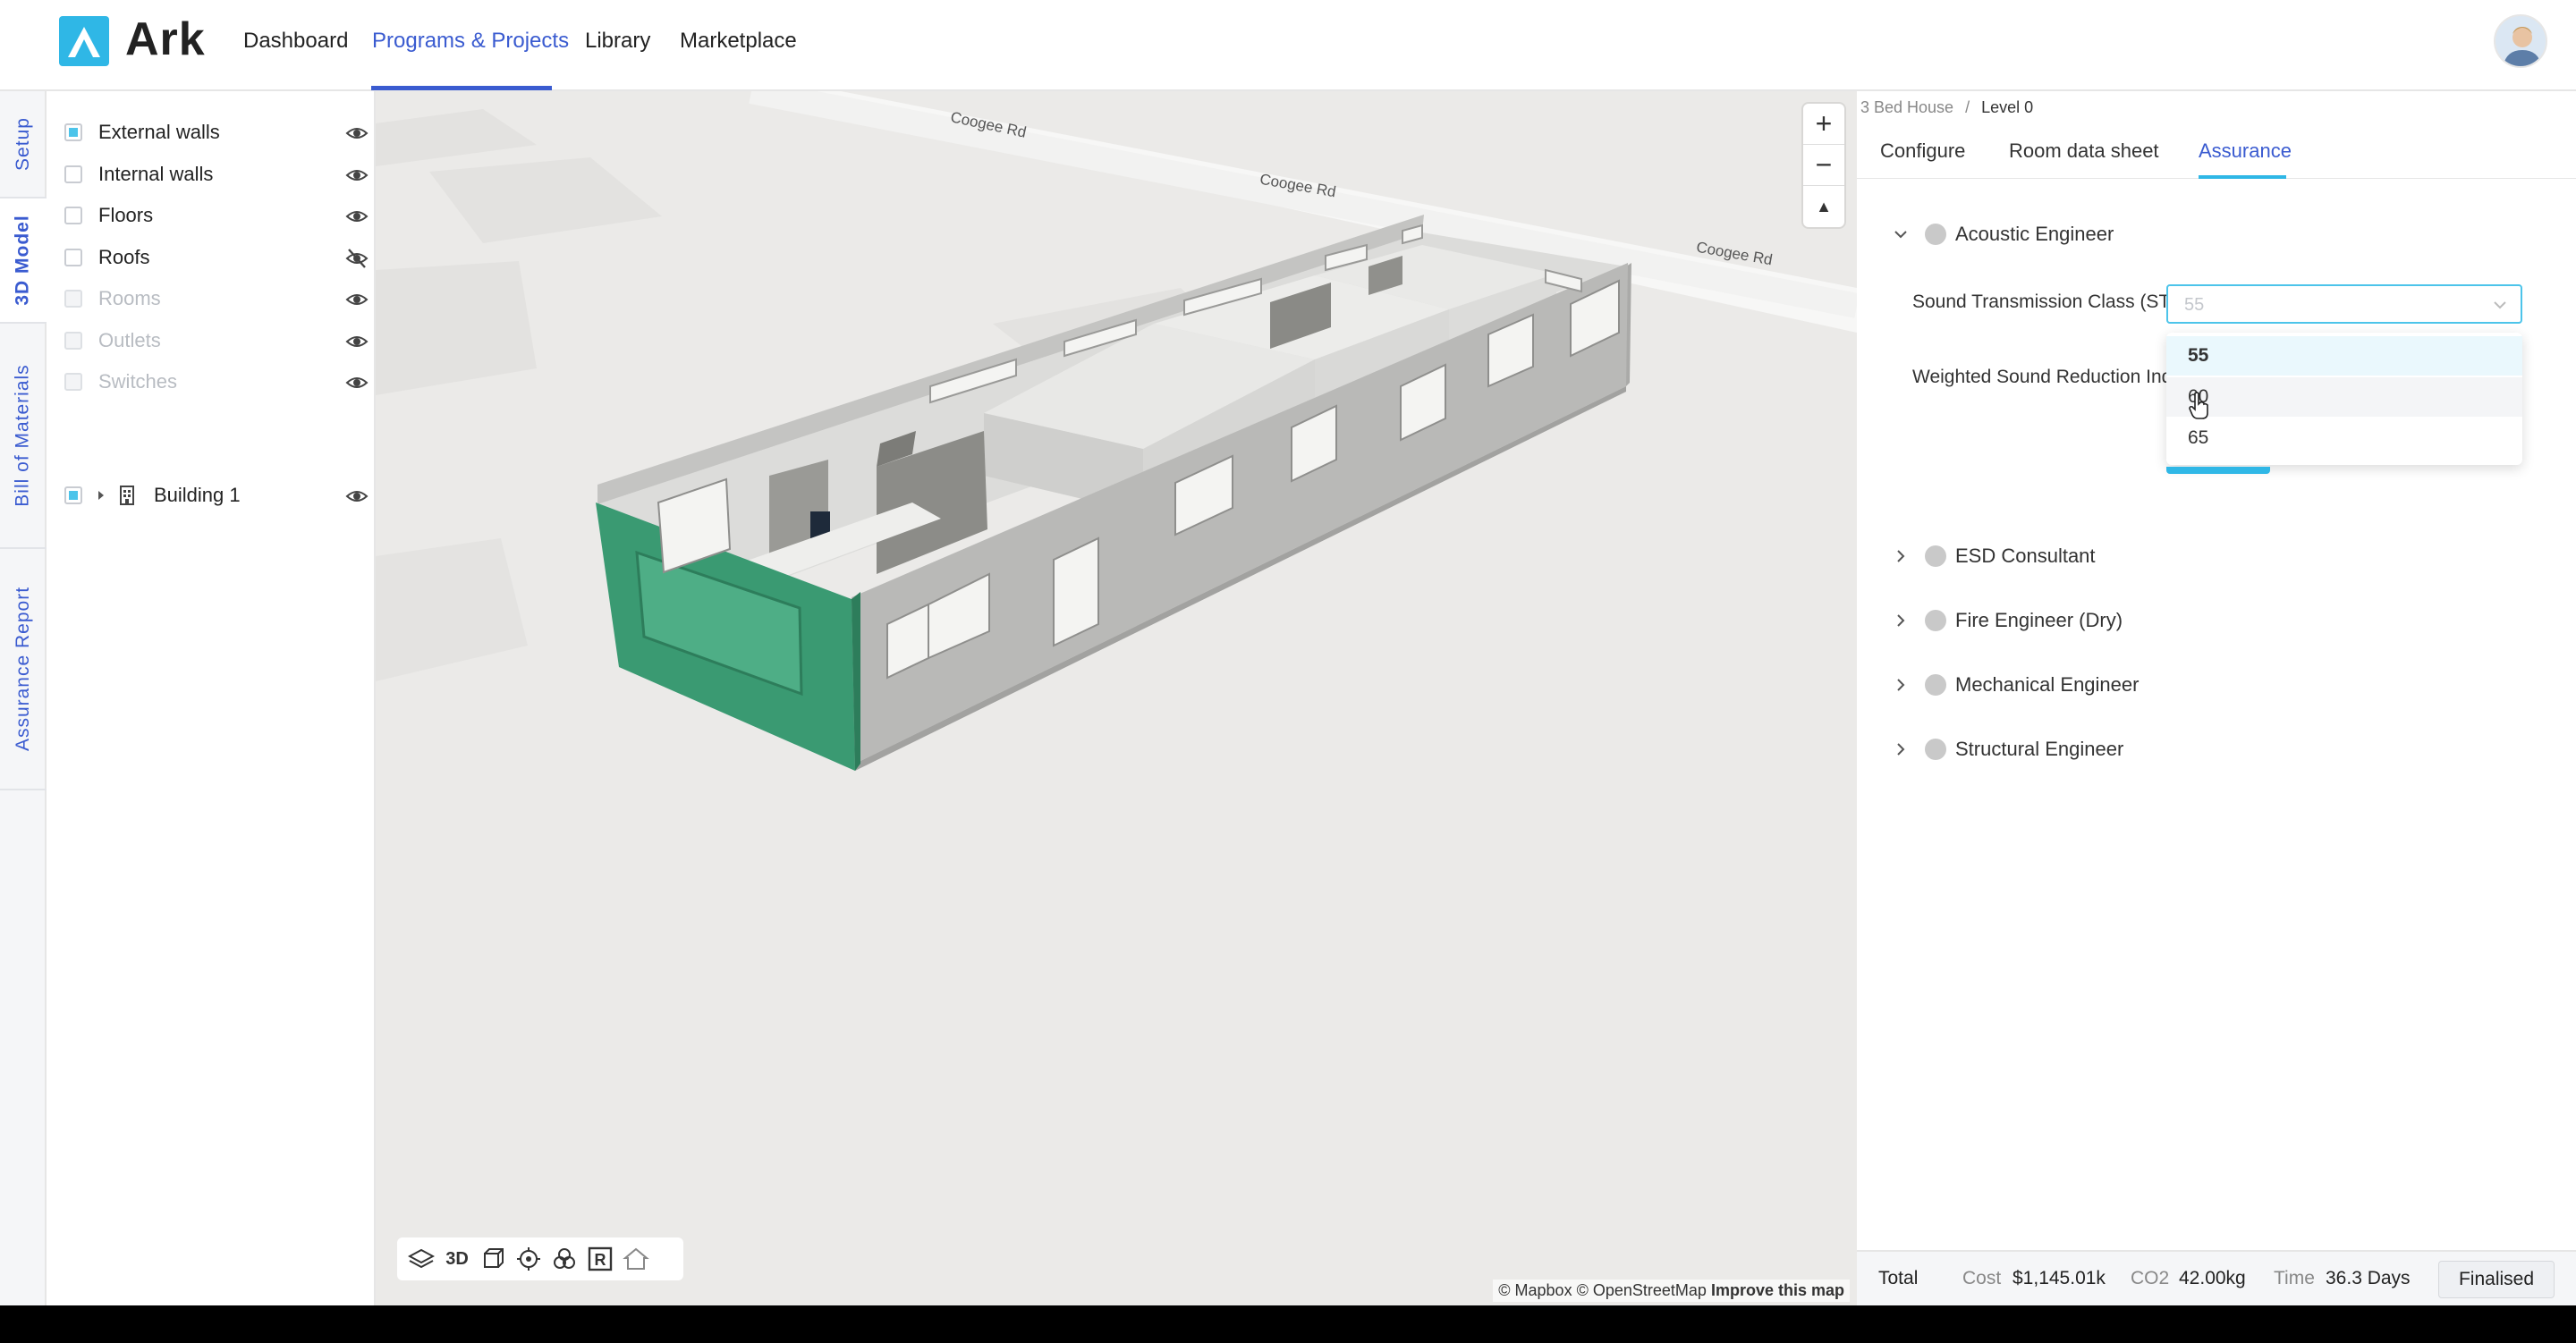  Describe the element at coordinates (1823, 207) in the screenshot. I see `compass-button: ▲` at that location.